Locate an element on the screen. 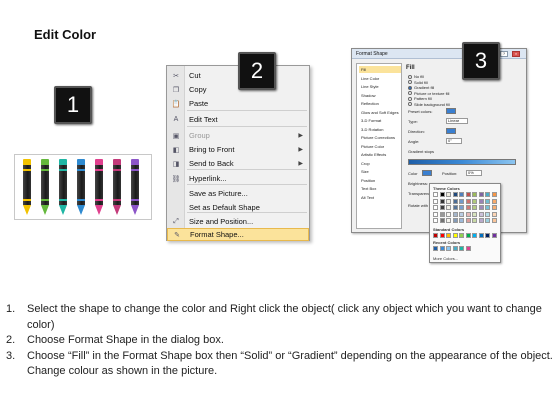 The width and height of the screenshot is (560, 420). nav-item-3-d-format: 3-D Format is located at coordinates (380, 120).